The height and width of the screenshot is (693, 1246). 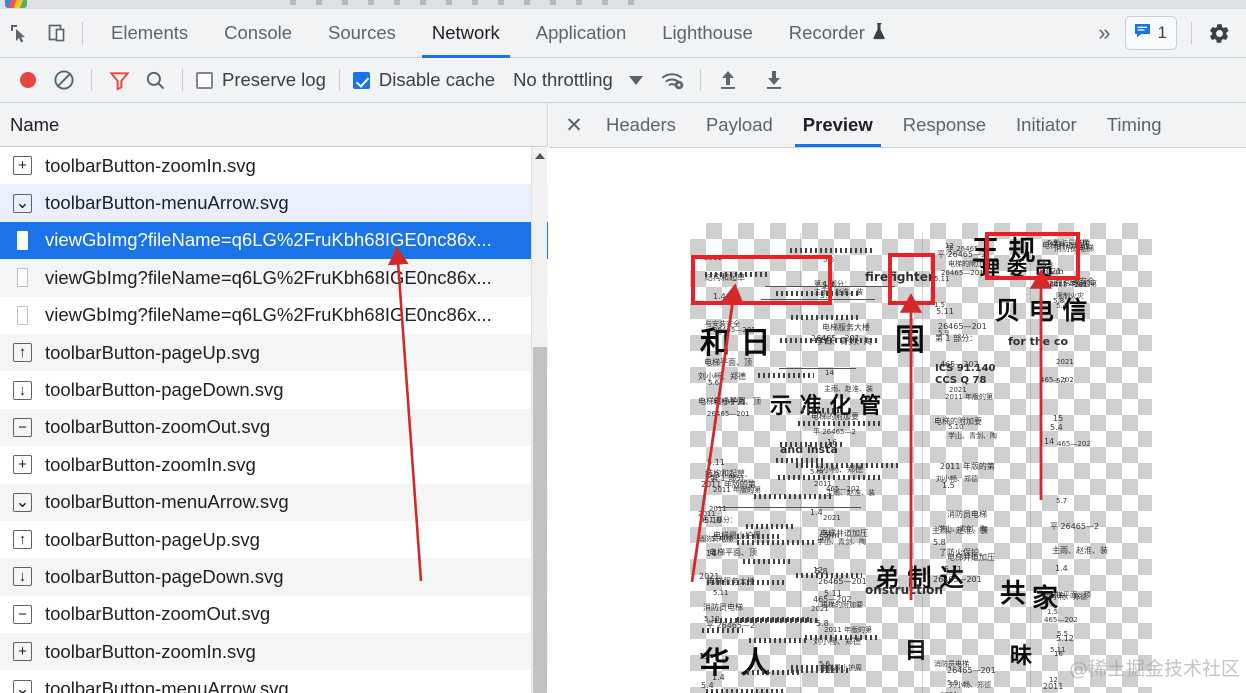 I want to click on throttling-select: No throttling, so click(x=578, y=80).